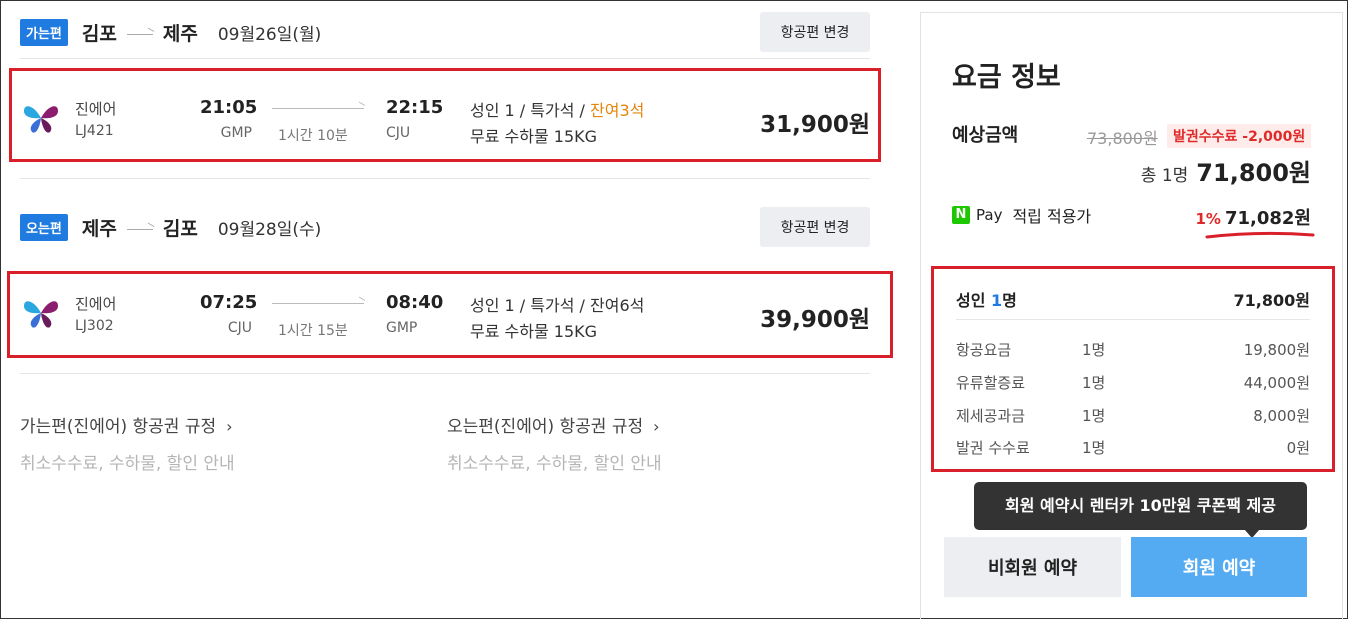  I want to click on npay-label: 적립 적용가, so click(1052, 216).